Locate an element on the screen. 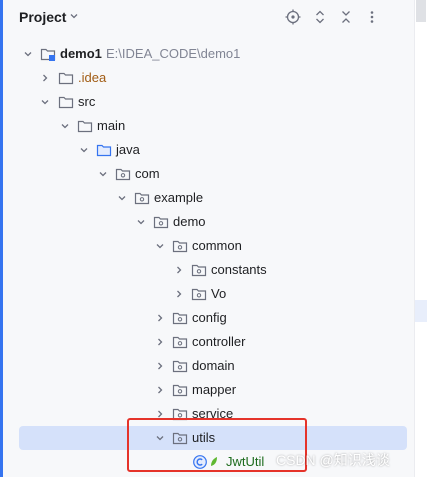 This screenshot has height=477, width=427. tree-row-main: main is located at coordinates (207, 126).